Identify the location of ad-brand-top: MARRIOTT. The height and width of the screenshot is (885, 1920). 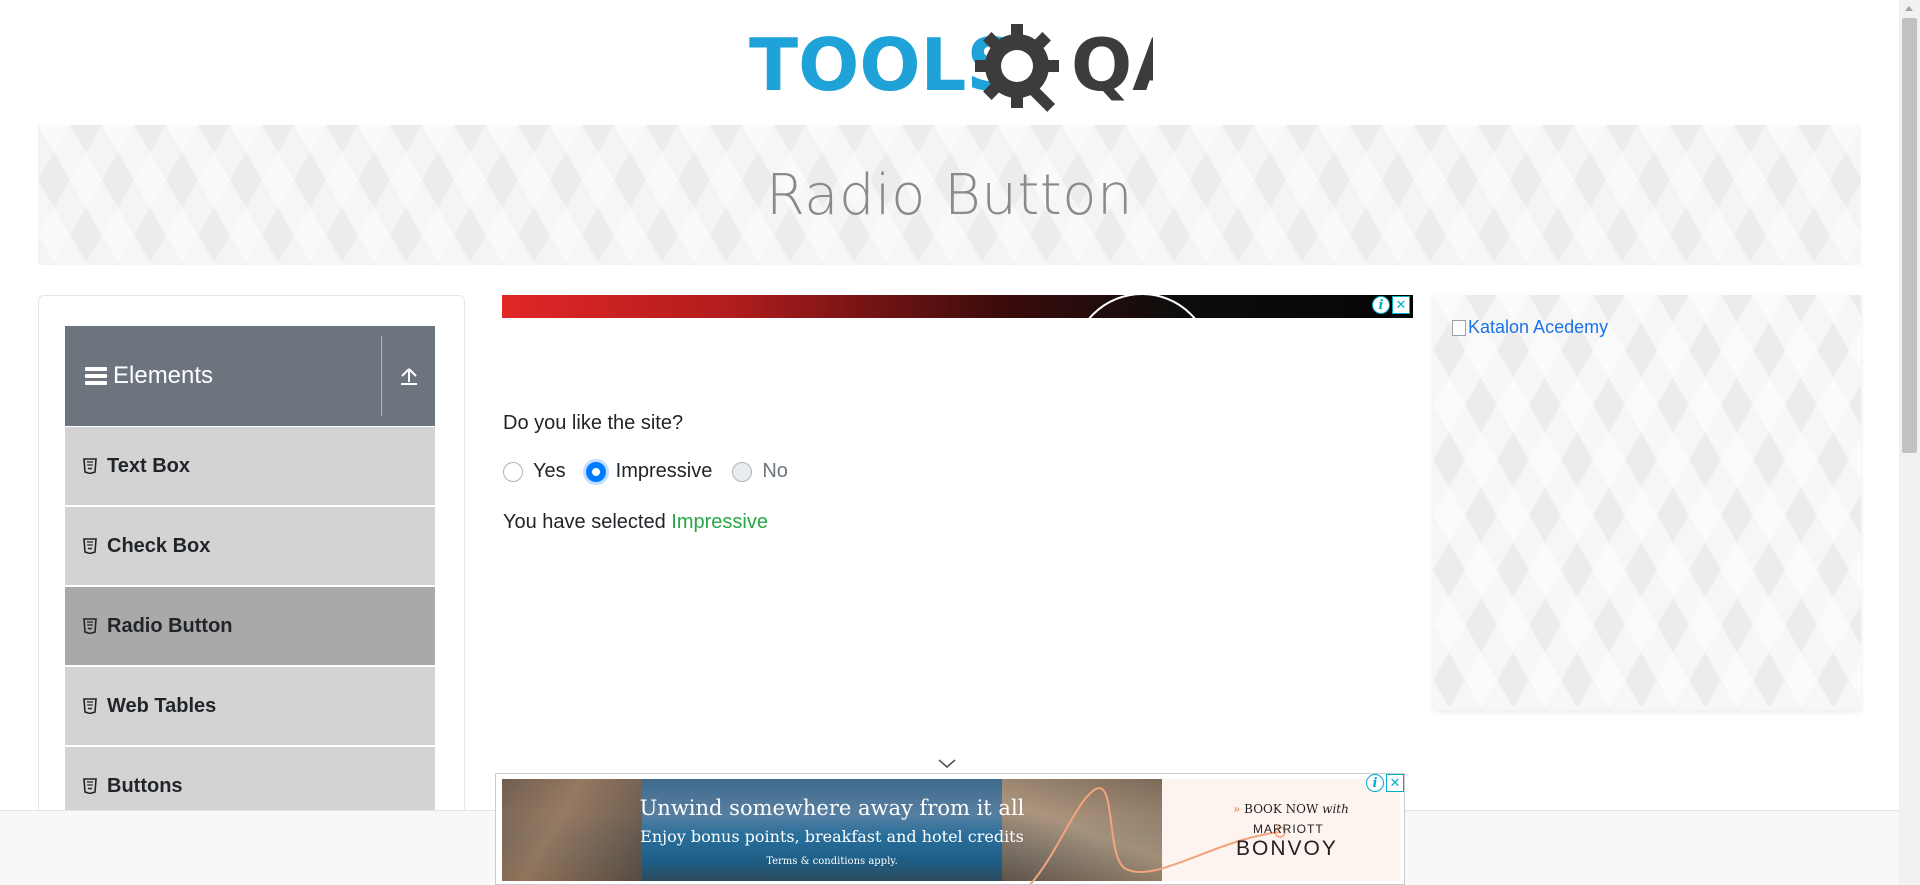
(1288, 829).